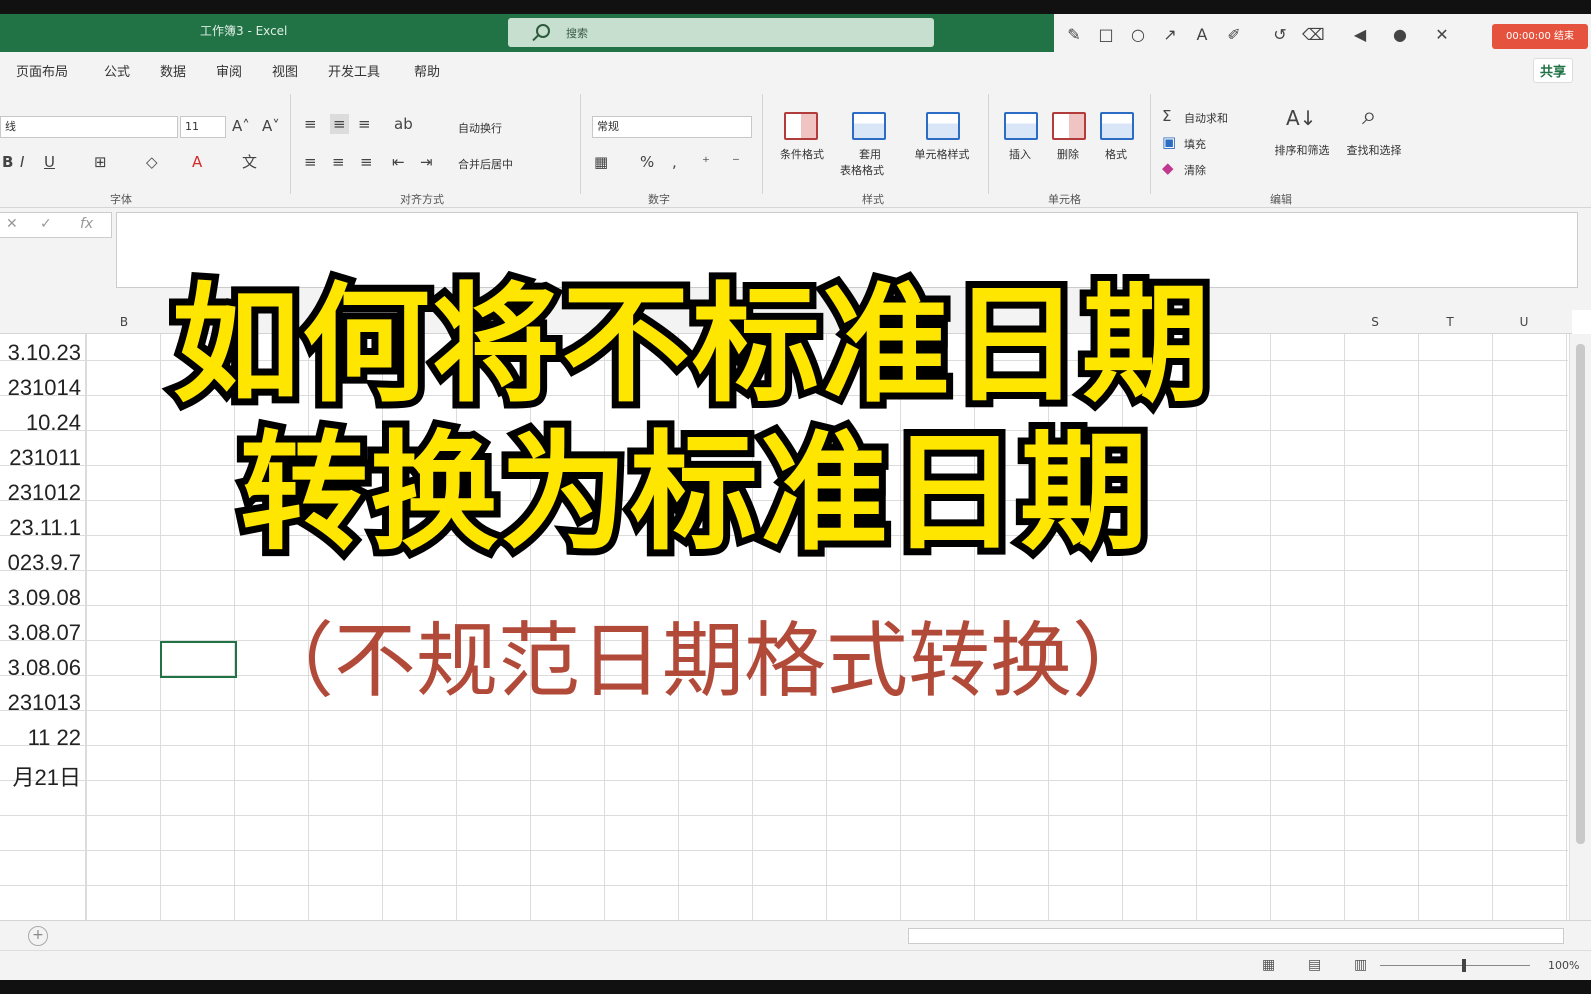 The height and width of the screenshot is (994, 1591). Describe the element at coordinates (42, 776) in the screenshot. I see `cell-a13: 月21日` at that location.